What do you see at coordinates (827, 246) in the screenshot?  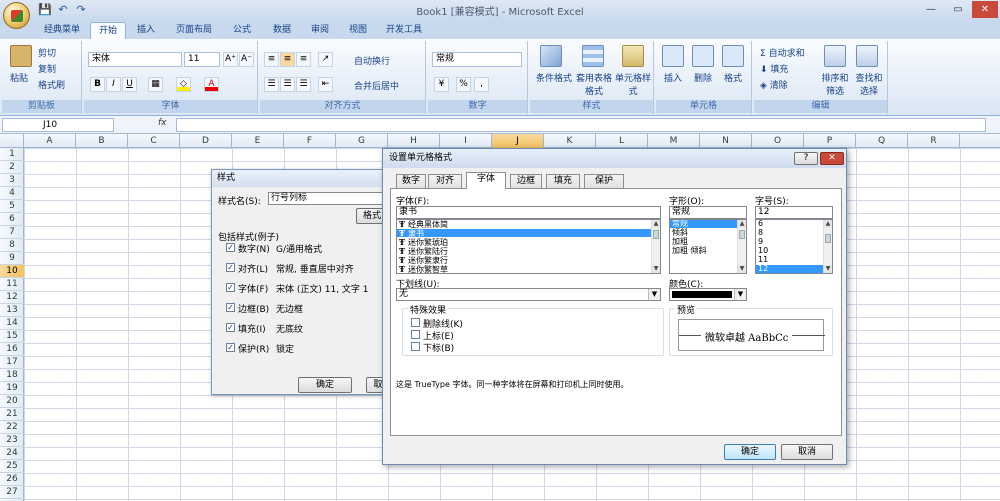 I see `size-list-scrollbar: ▲ ▼` at bounding box center [827, 246].